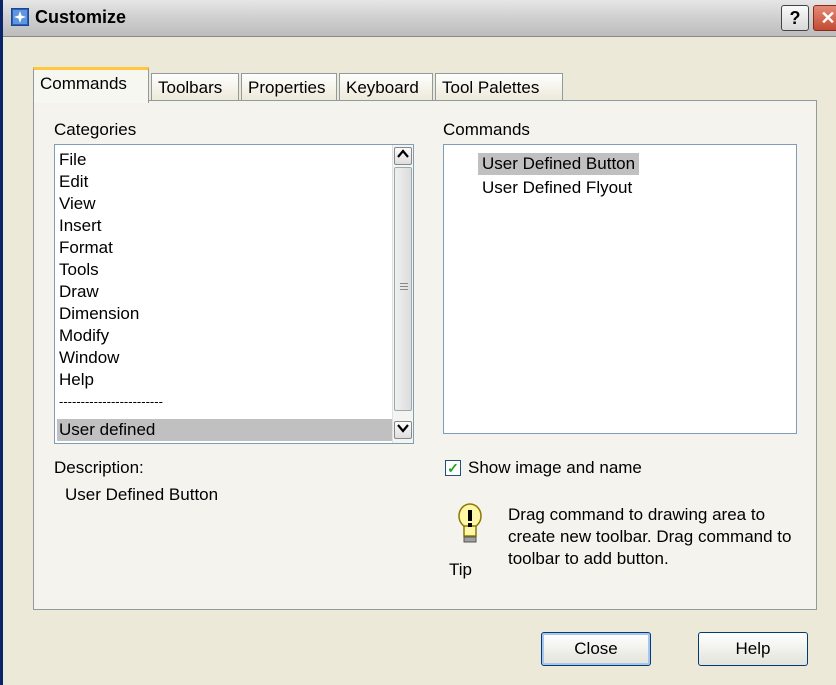 Image resolution: width=836 pixels, height=685 pixels. Describe the element at coordinates (499, 87) in the screenshot. I see `tab-tool-palettes: Tool Palettes` at that location.